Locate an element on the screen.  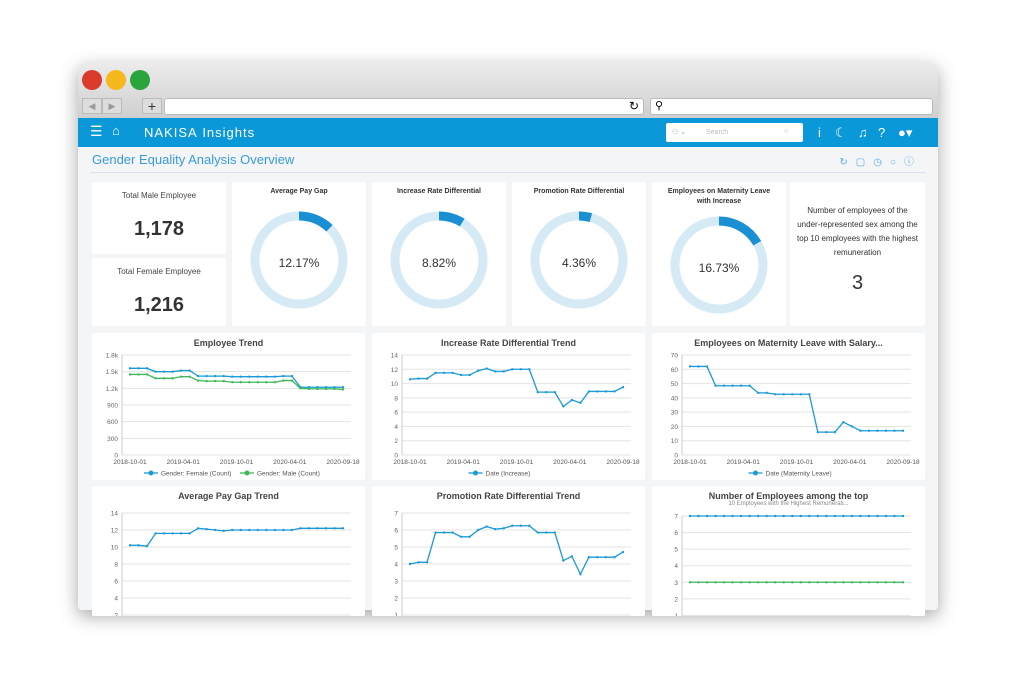
gauge-value: 8.82% is located at coordinates (439, 263).